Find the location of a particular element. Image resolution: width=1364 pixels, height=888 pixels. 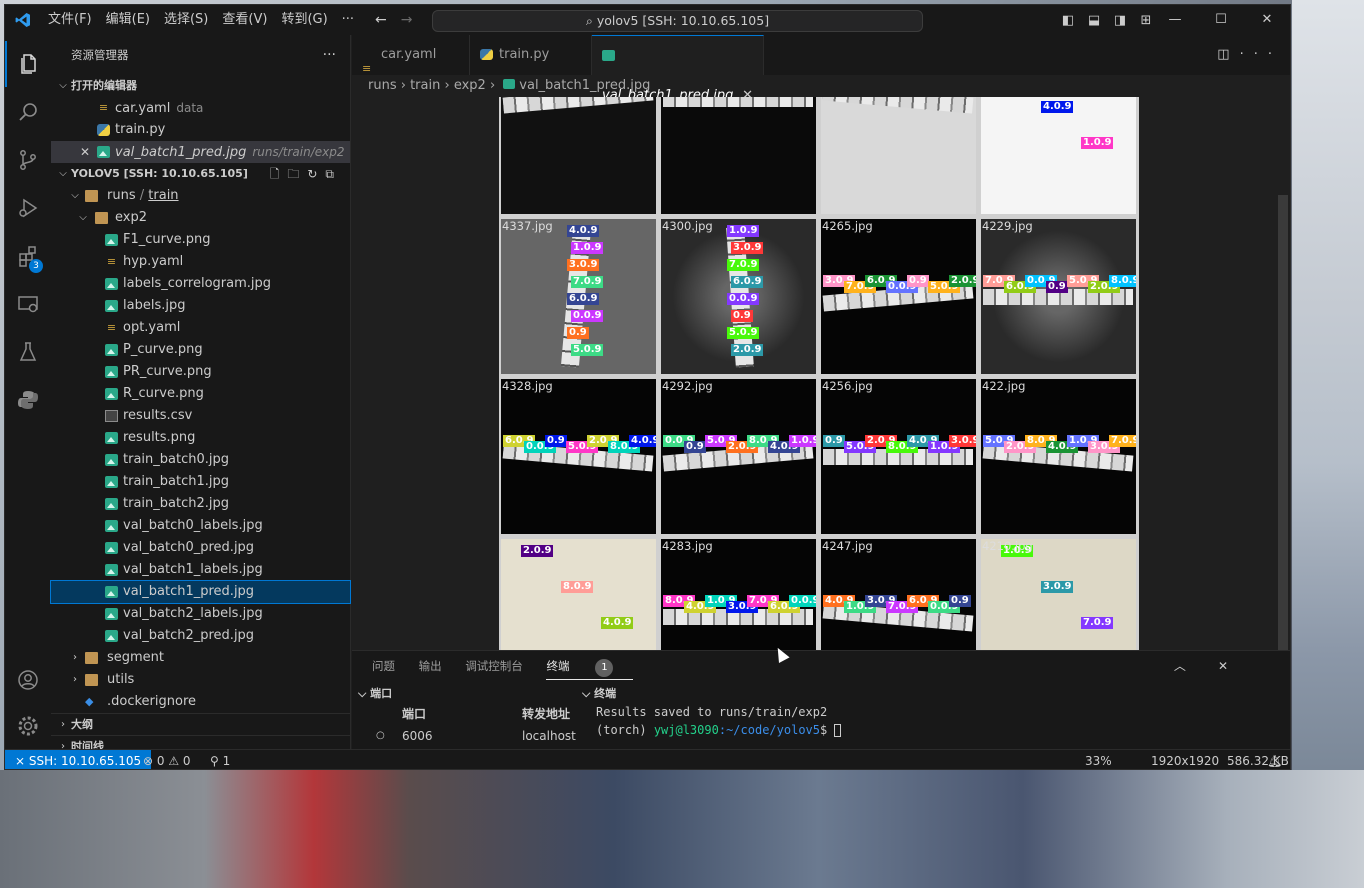

toggle-secondary-sidebar-icon: ◨ is located at coordinates (1120, 20).